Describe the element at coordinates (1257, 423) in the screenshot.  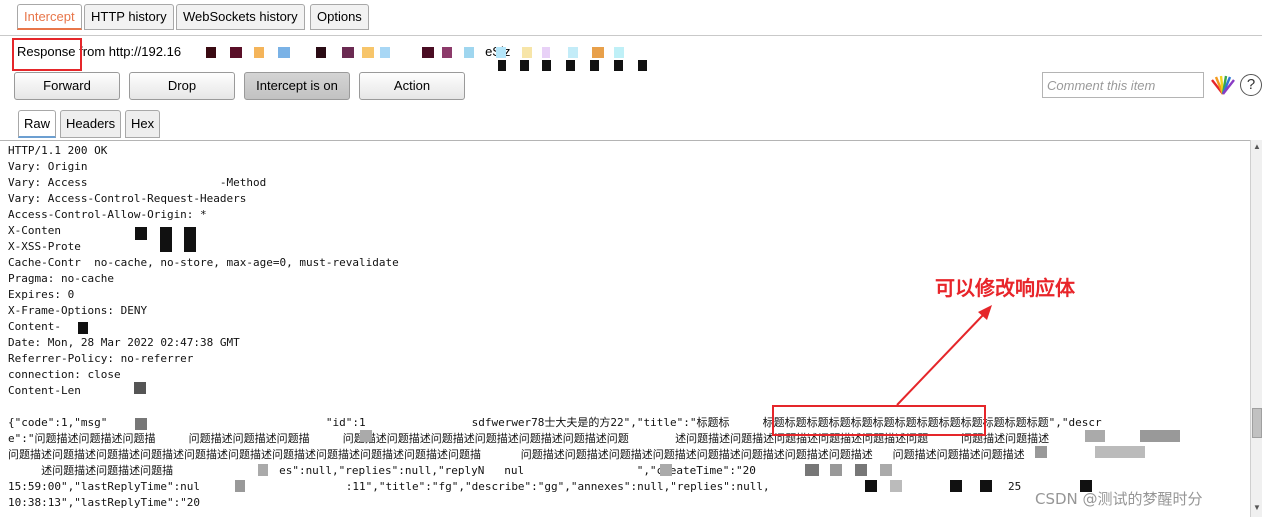
I see `scroll-thumb` at that location.